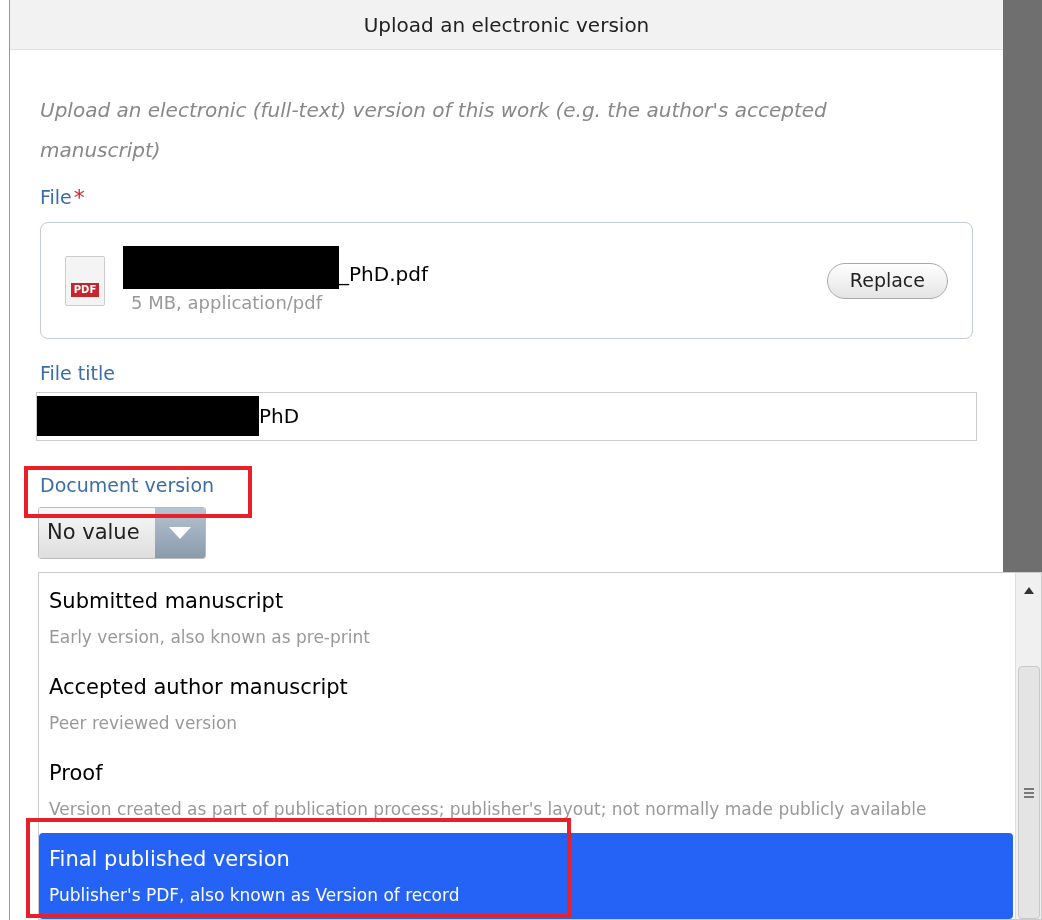  What do you see at coordinates (526, 876) in the screenshot?
I see `dropdown-option: Final published version Publisher's PDF, also known as Version of record` at bounding box center [526, 876].